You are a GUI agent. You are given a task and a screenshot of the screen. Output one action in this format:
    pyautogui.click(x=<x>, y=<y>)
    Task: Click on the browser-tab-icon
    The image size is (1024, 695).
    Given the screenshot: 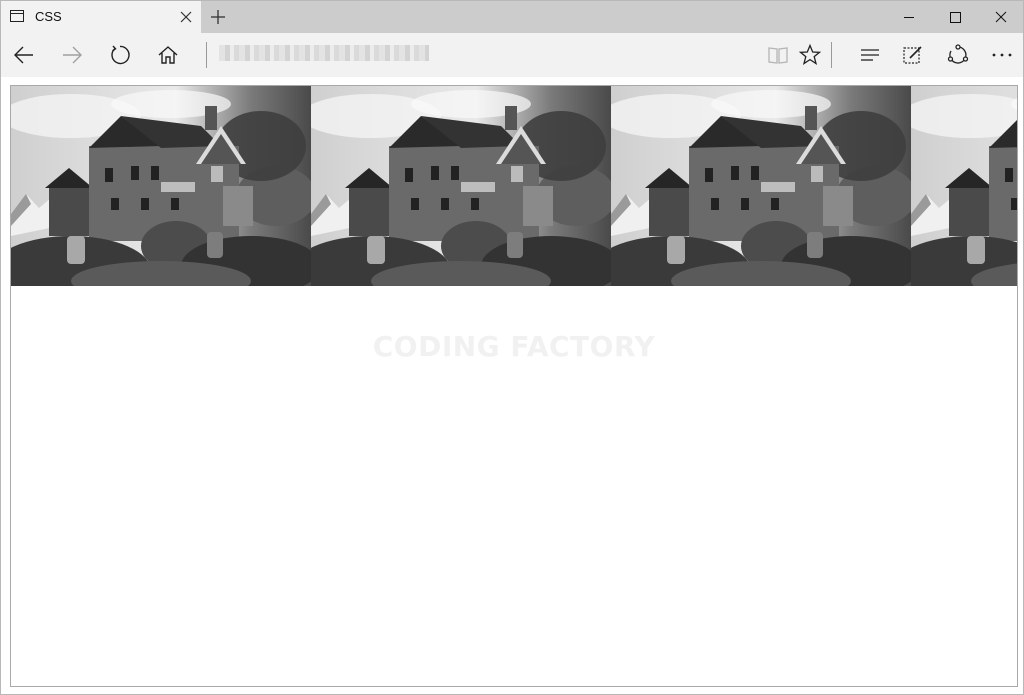 What is the action you would take?
    pyautogui.click(x=17, y=16)
    